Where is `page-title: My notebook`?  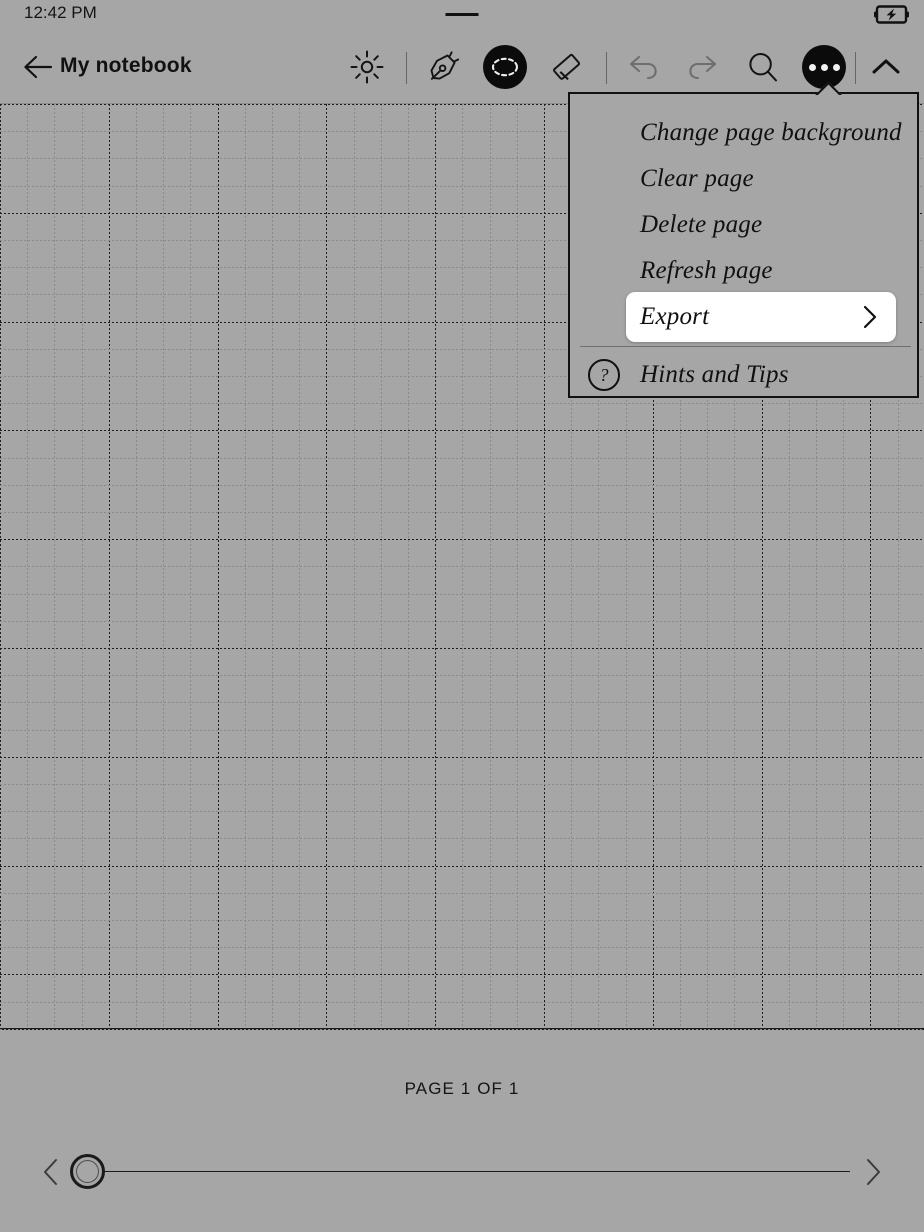 page-title: My notebook is located at coordinates (126, 65).